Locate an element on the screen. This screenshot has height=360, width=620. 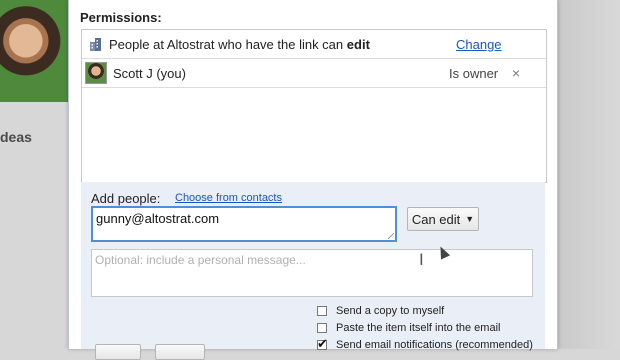
link-permission-access: edit is located at coordinates (358, 44).